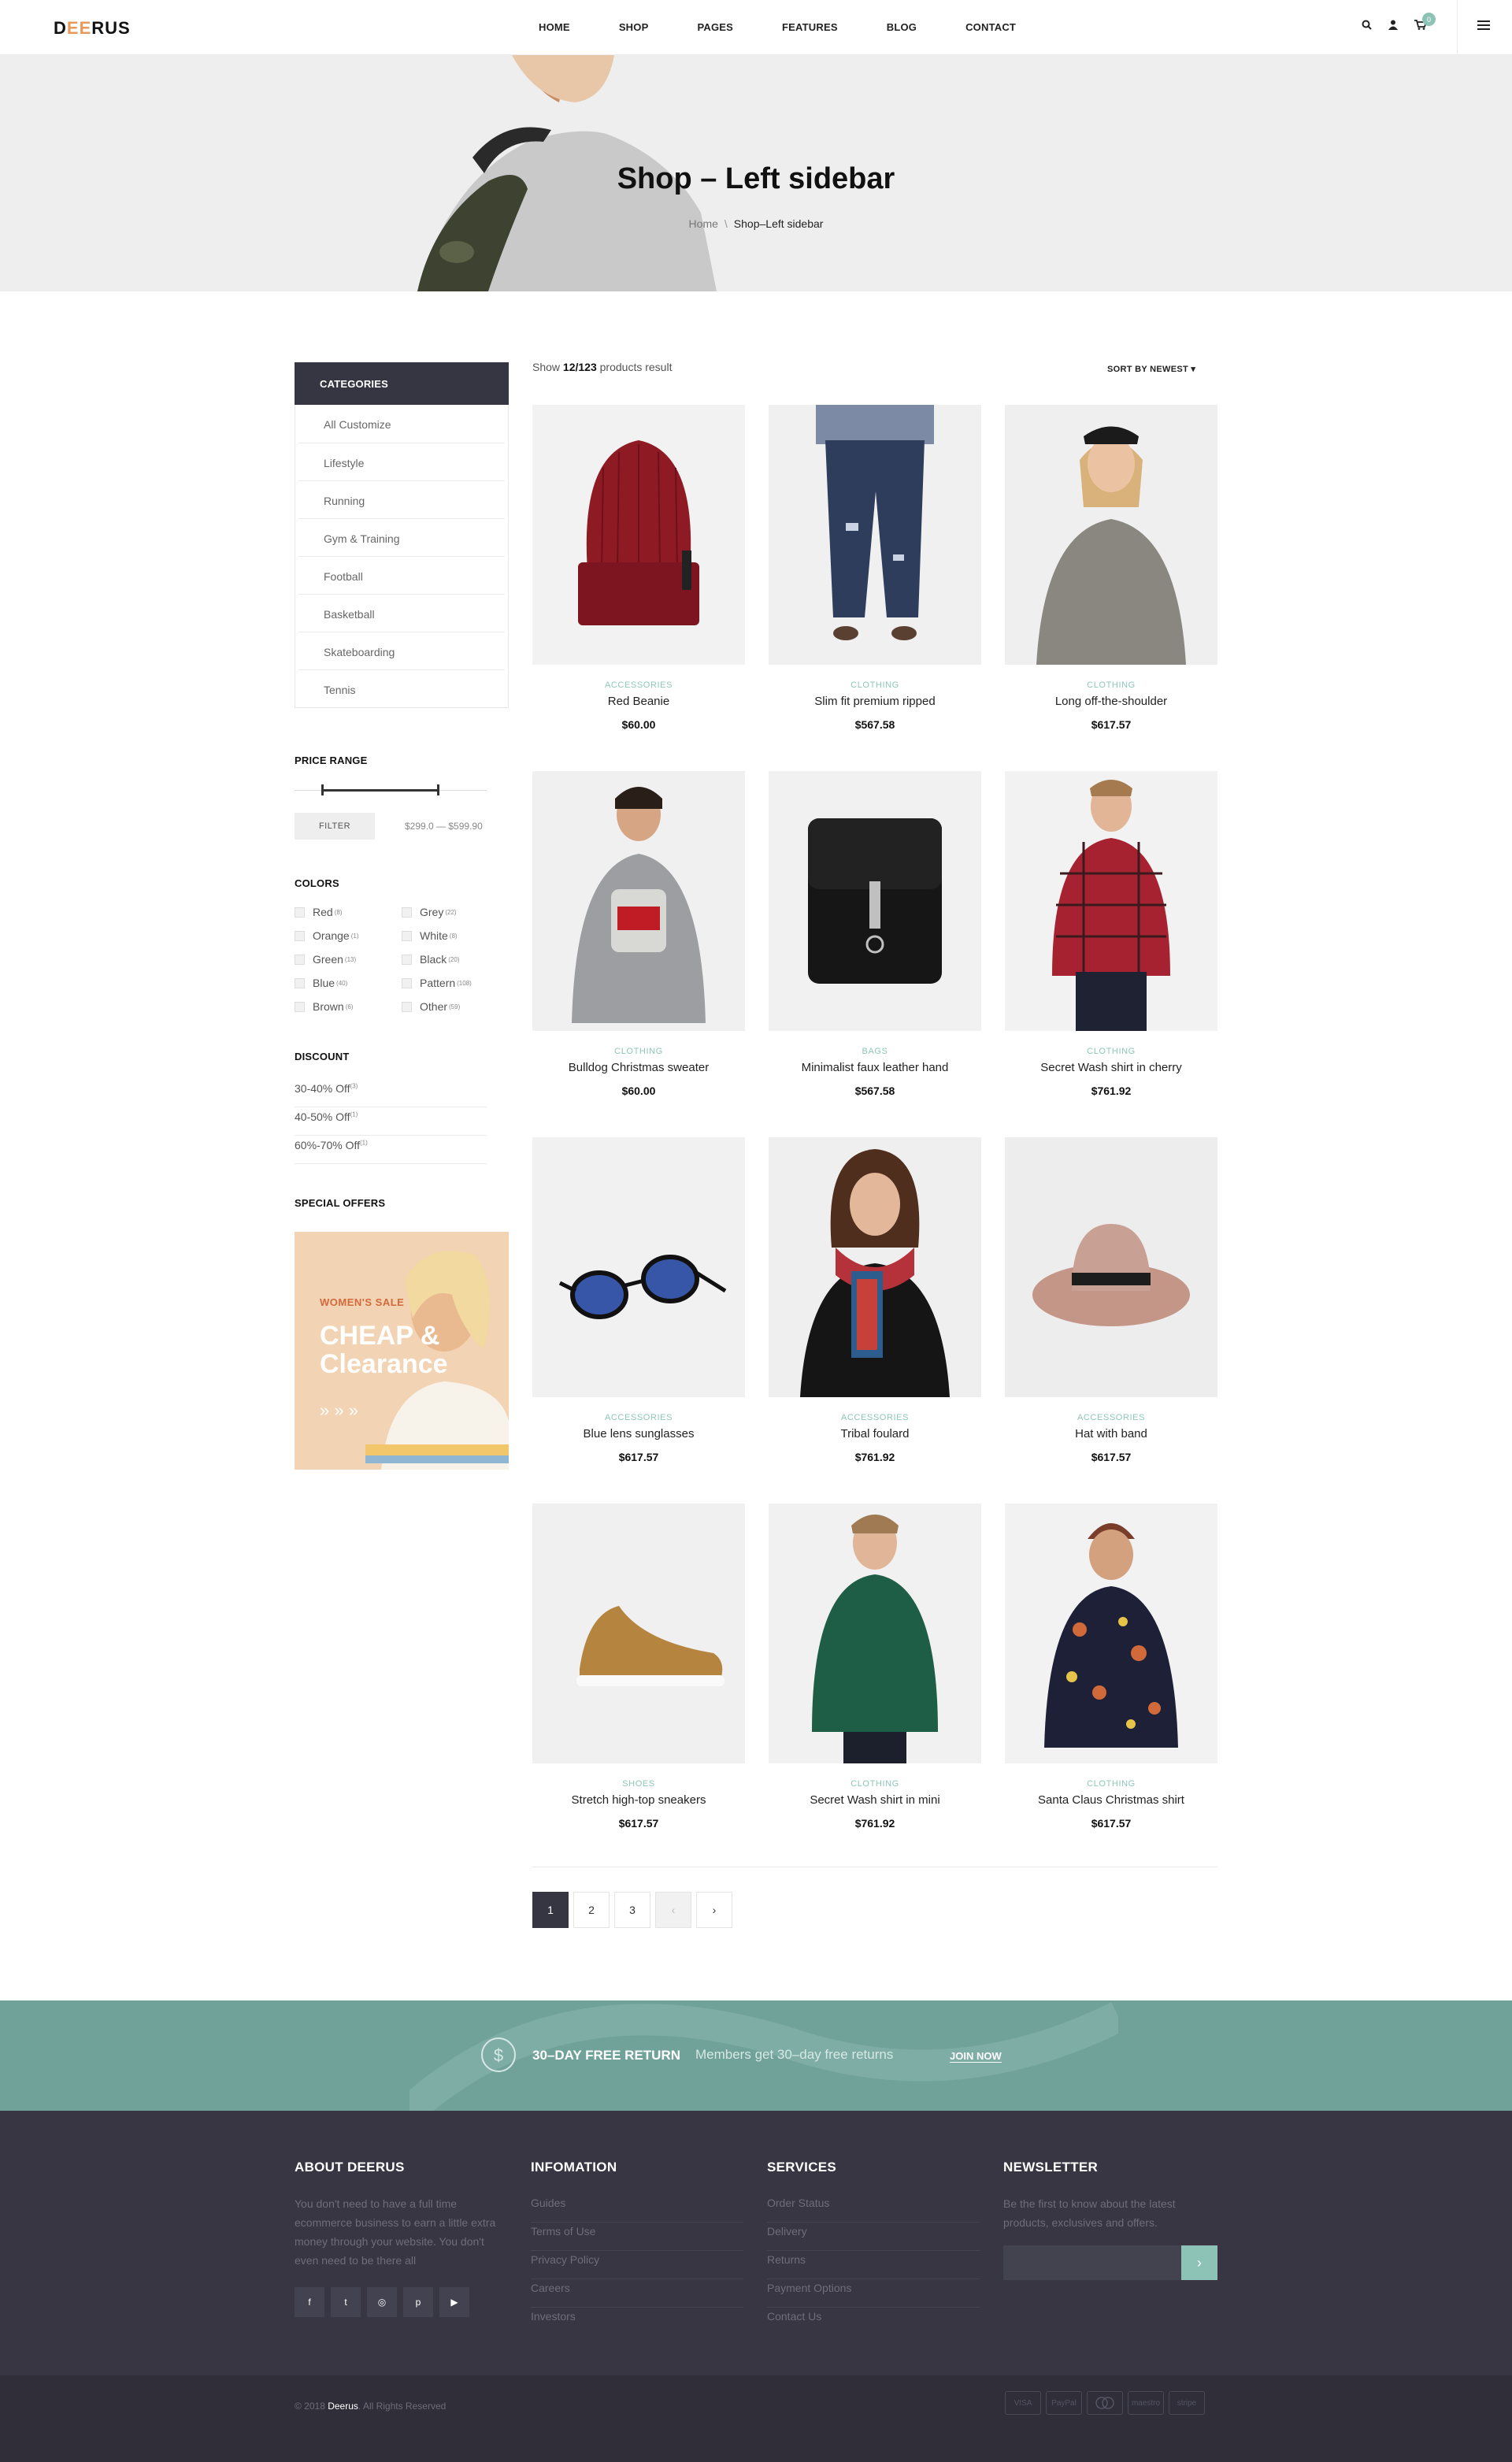 Image resolution: width=1512 pixels, height=2462 pixels. What do you see at coordinates (348, 912) in the screenshot?
I see `color-option: Red (8)` at bounding box center [348, 912].